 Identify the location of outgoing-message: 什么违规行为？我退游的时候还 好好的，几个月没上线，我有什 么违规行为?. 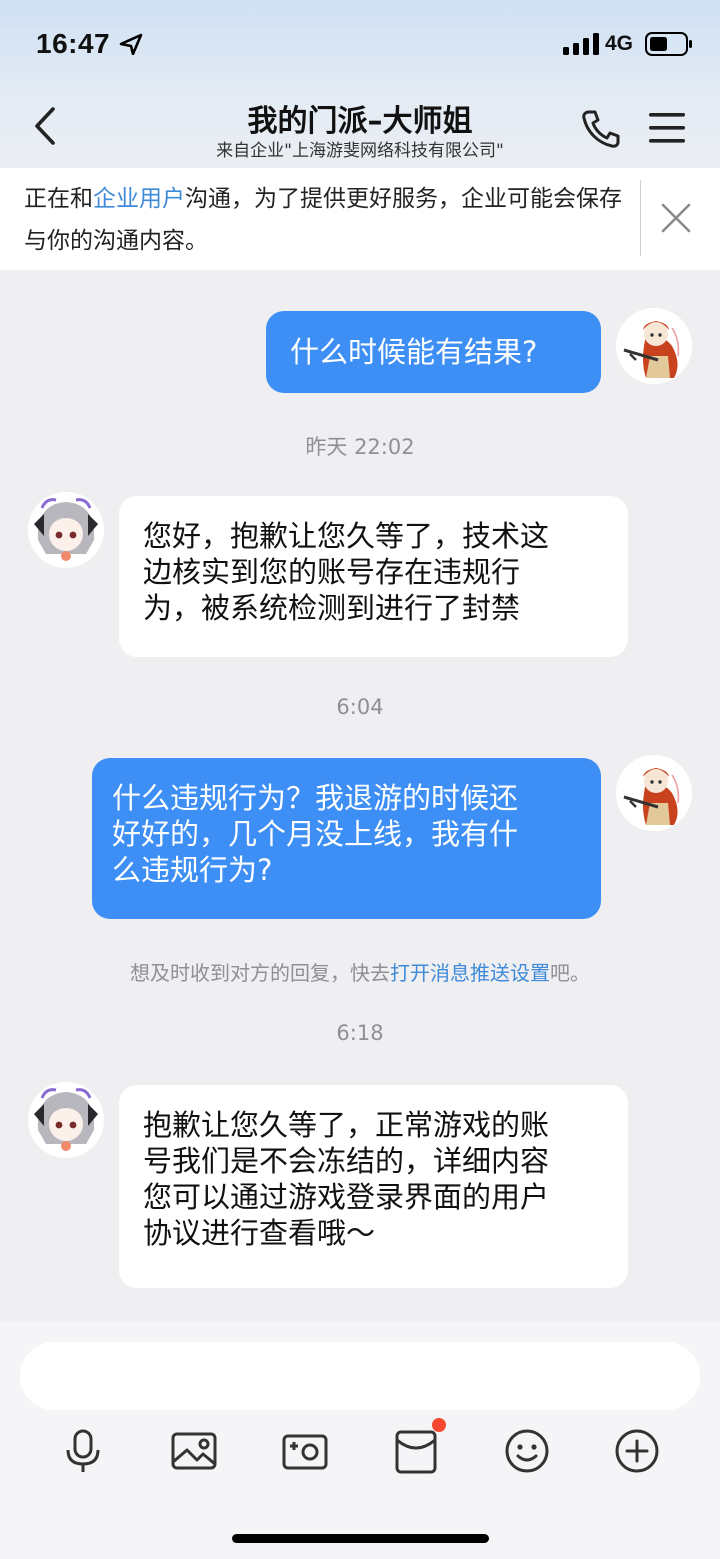
(346, 838).